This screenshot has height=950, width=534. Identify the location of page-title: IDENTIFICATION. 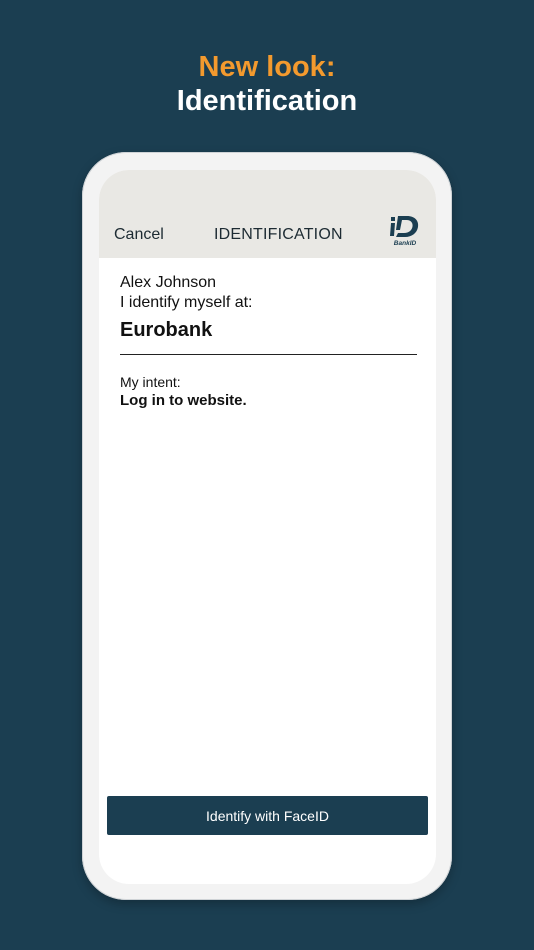
(278, 234).